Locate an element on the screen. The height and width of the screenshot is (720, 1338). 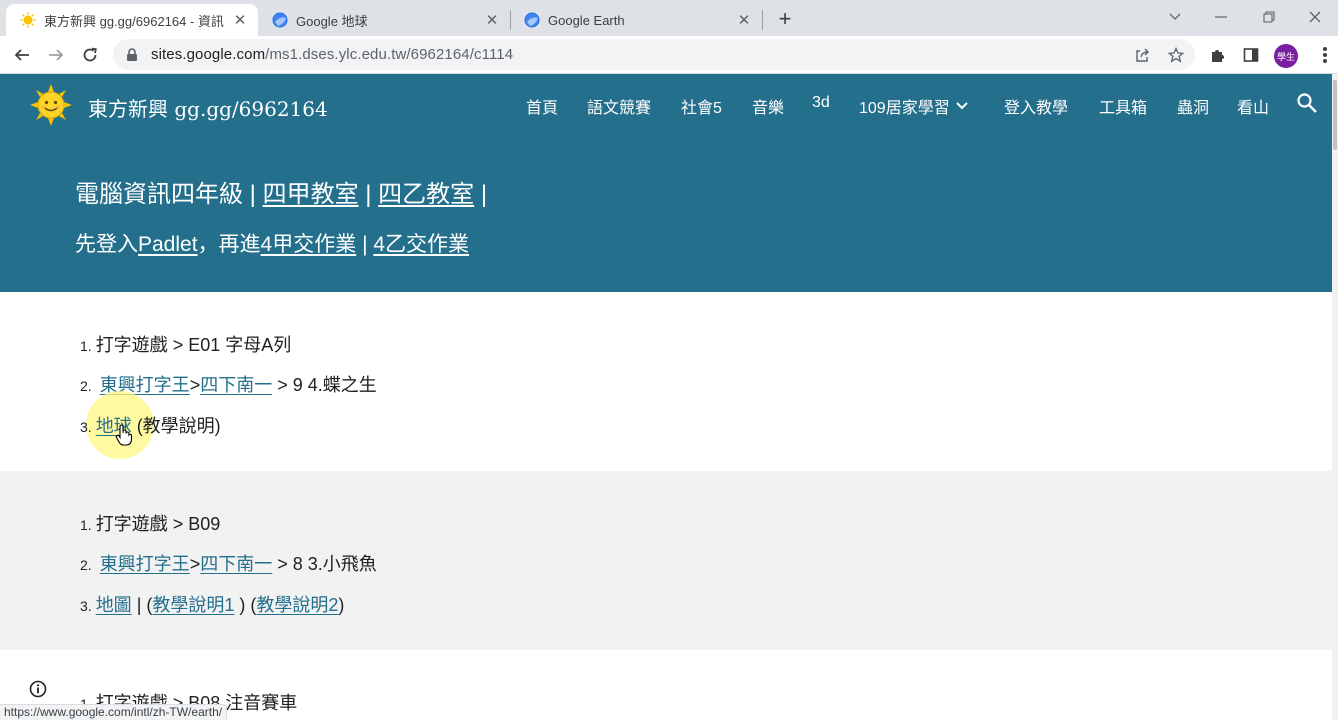
tab-active: 東方新興 gg.gg/6962164 - 資訊 ✕ is located at coordinates (132, 20).